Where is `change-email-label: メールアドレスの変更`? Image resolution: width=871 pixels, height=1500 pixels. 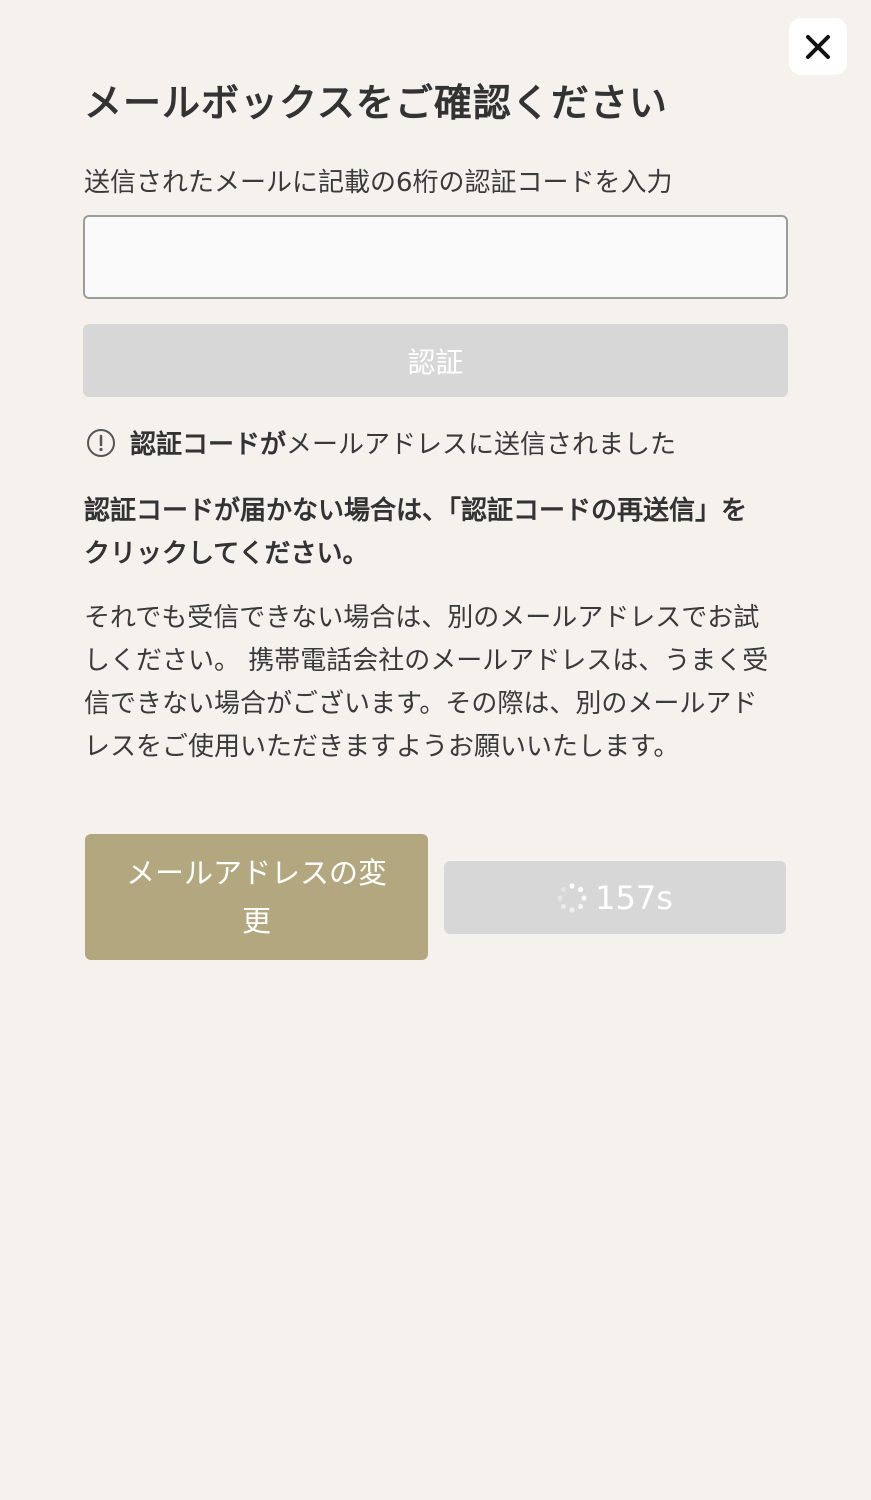
change-email-label: メールアドレスの変更 is located at coordinates (256, 897).